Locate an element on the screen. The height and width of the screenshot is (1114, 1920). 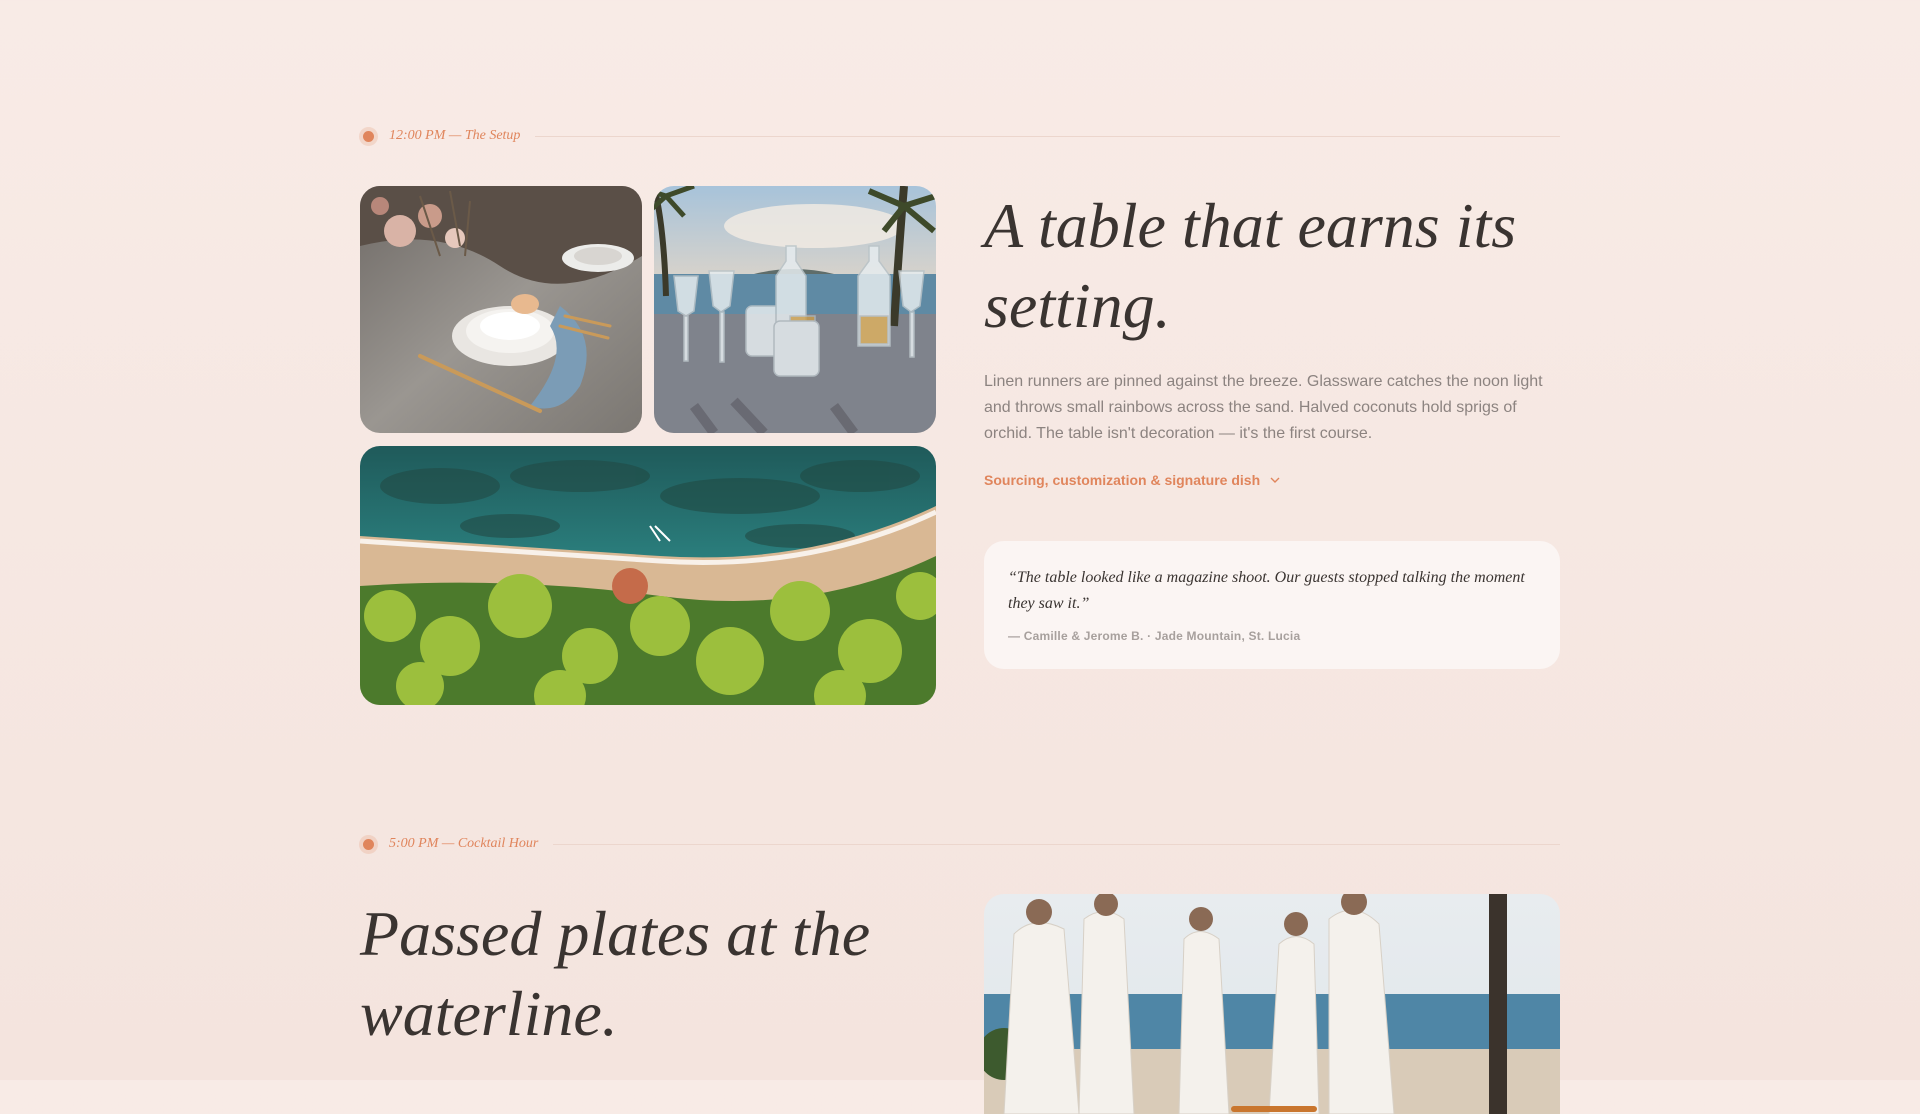
timeline-marker: 5:00 PM — Cocktail Hour is located at coordinates (960, 844).